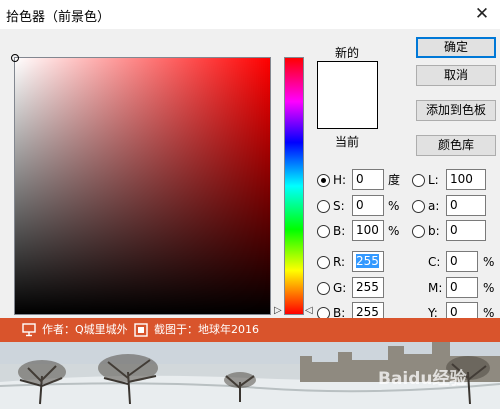 Image resolution: width=500 pixels, height=409 pixels. I want to click on red-field: 255, so click(368, 261).